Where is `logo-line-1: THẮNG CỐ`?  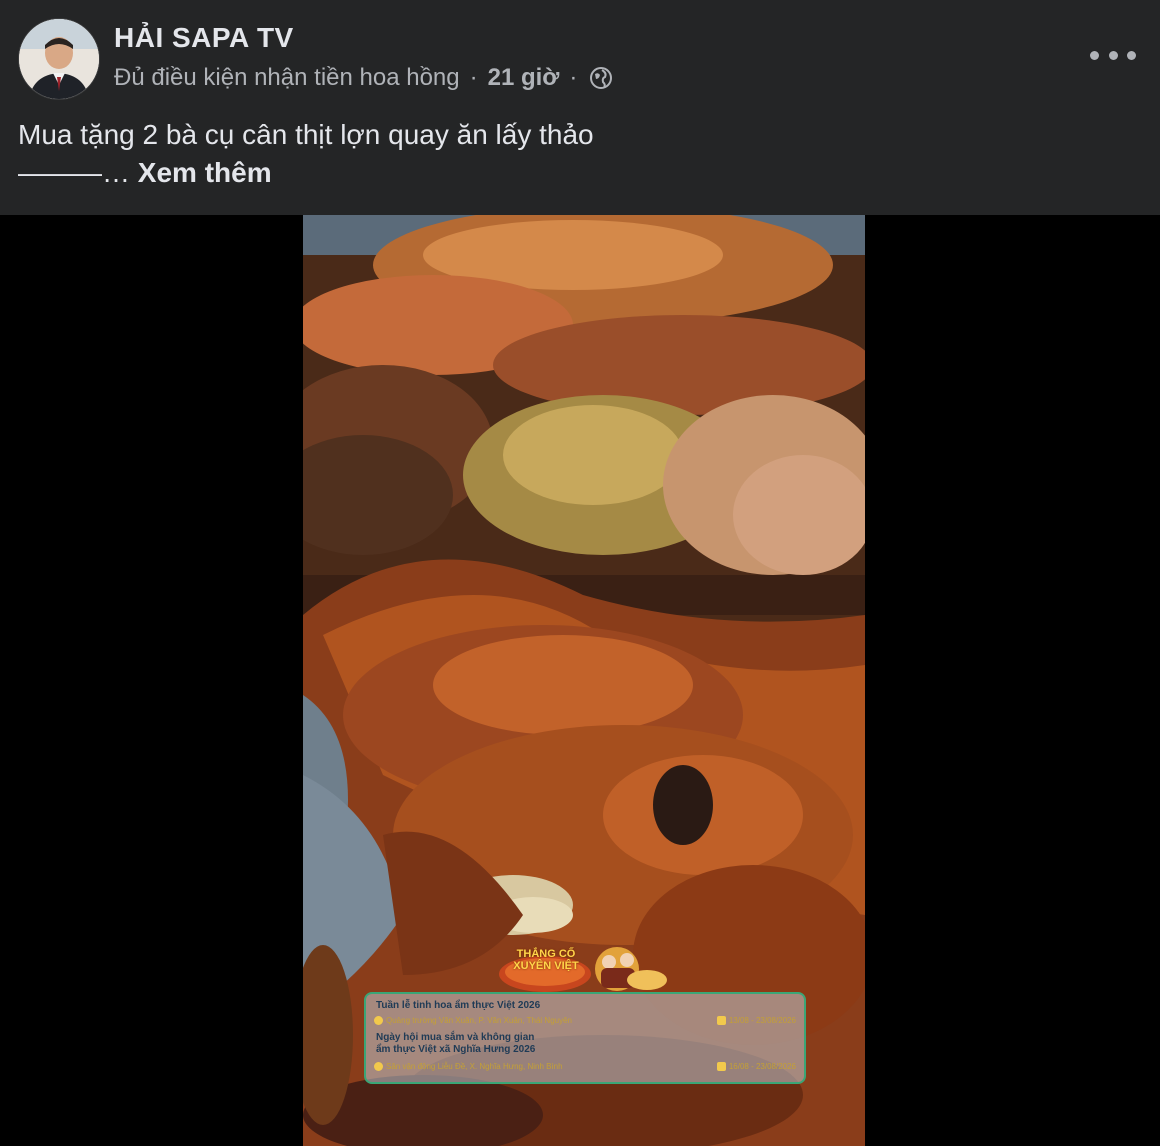
logo-line-1: THẮNG CỐ is located at coordinates (546, 954).